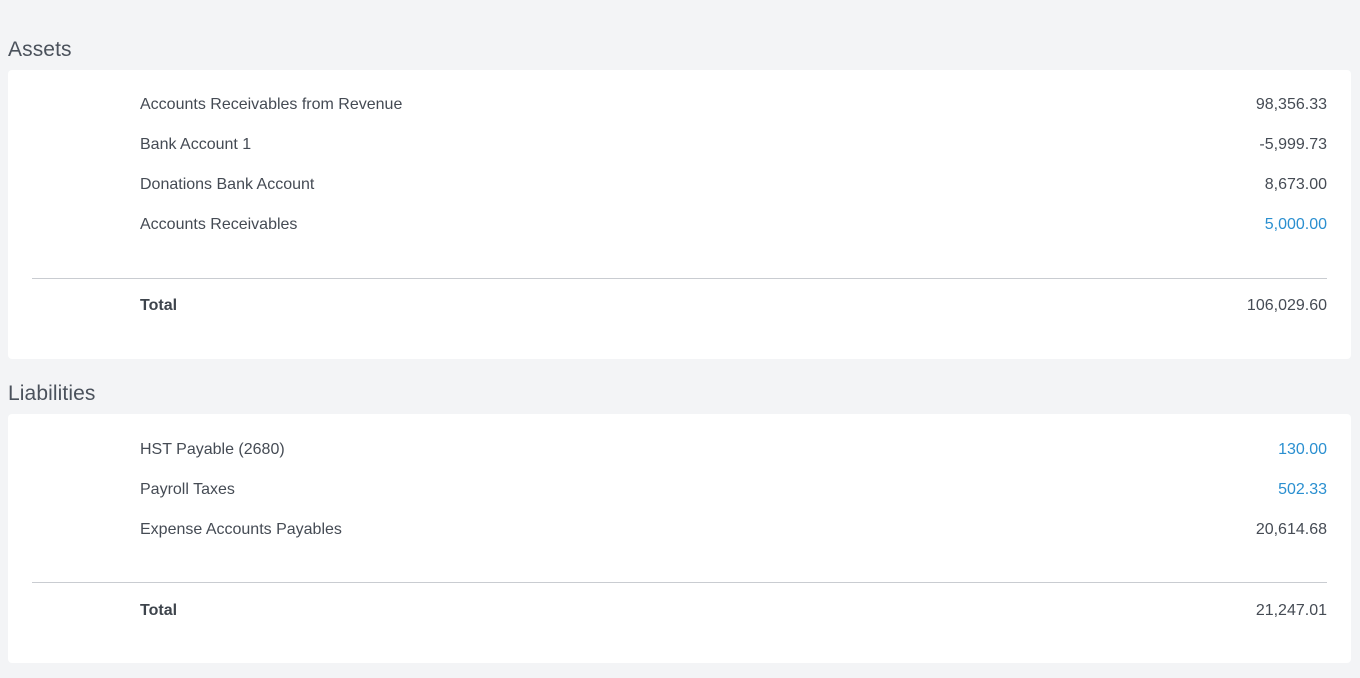 The image size is (1360, 678). Describe the element at coordinates (227, 184) in the screenshot. I see `account-label: Donations Bank Account` at that location.